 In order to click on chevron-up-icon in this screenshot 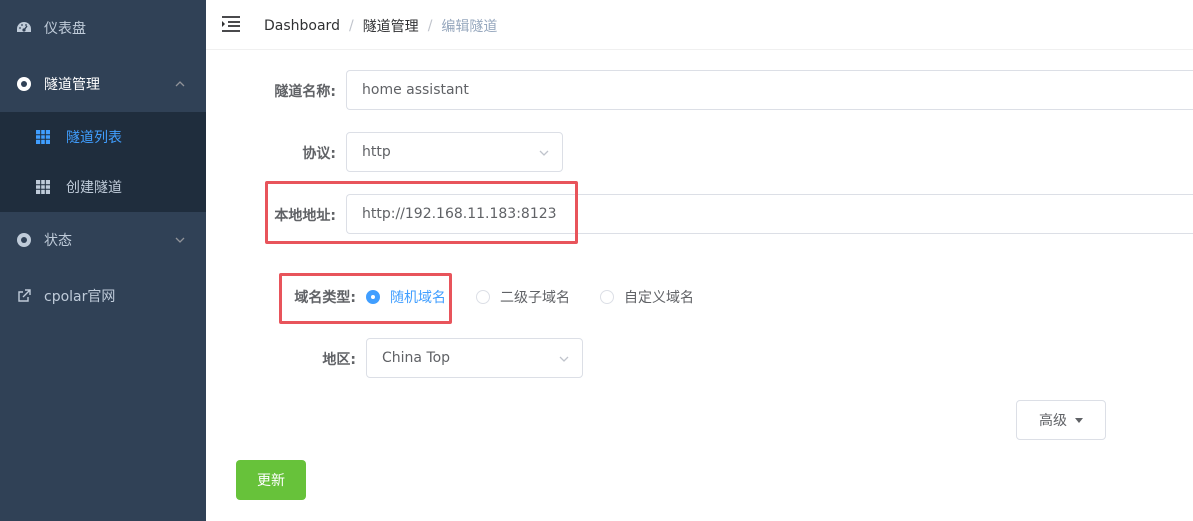, I will do `click(180, 84)`.